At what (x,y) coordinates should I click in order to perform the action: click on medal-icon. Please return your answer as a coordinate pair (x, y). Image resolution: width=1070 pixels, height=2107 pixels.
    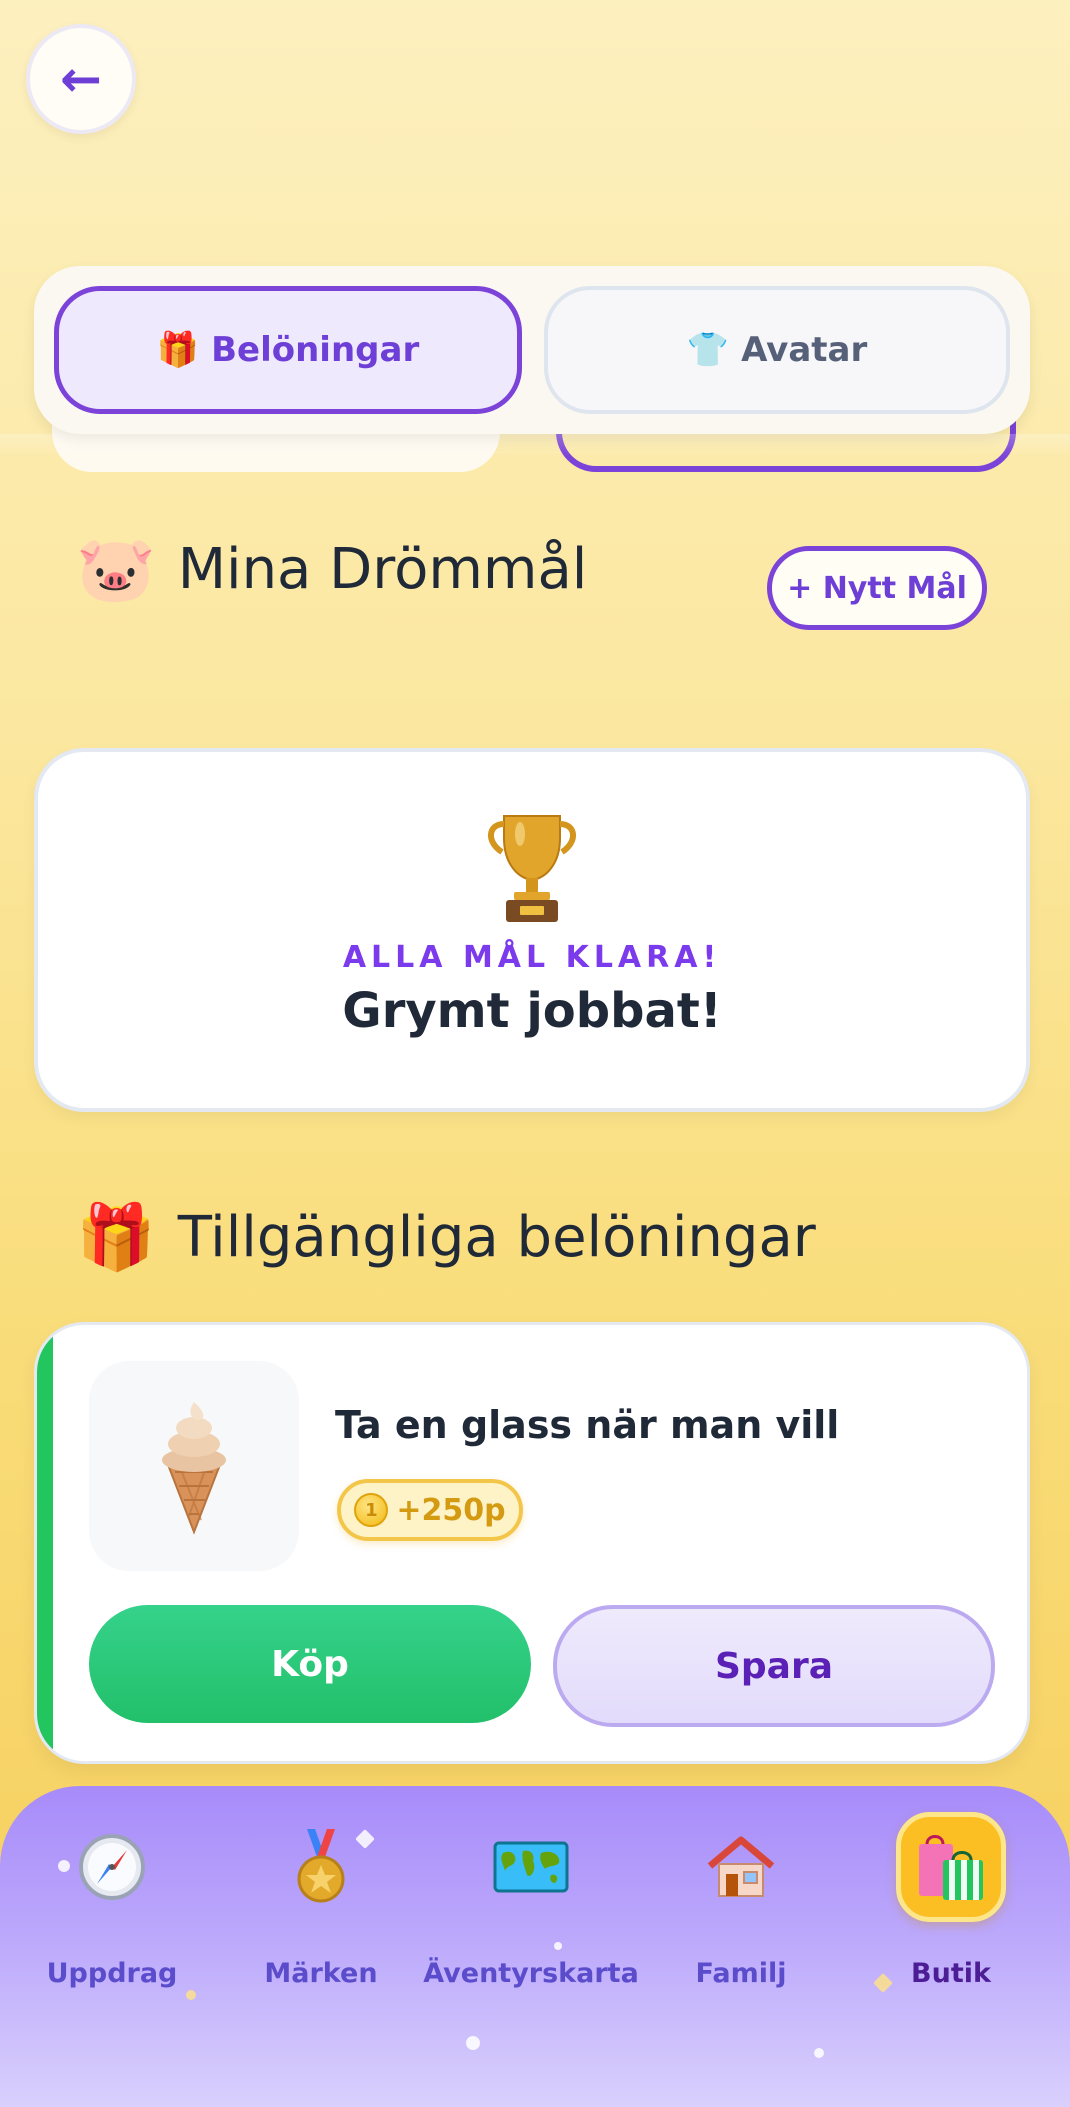
    Looking at the image, I should click on (321, 1867).